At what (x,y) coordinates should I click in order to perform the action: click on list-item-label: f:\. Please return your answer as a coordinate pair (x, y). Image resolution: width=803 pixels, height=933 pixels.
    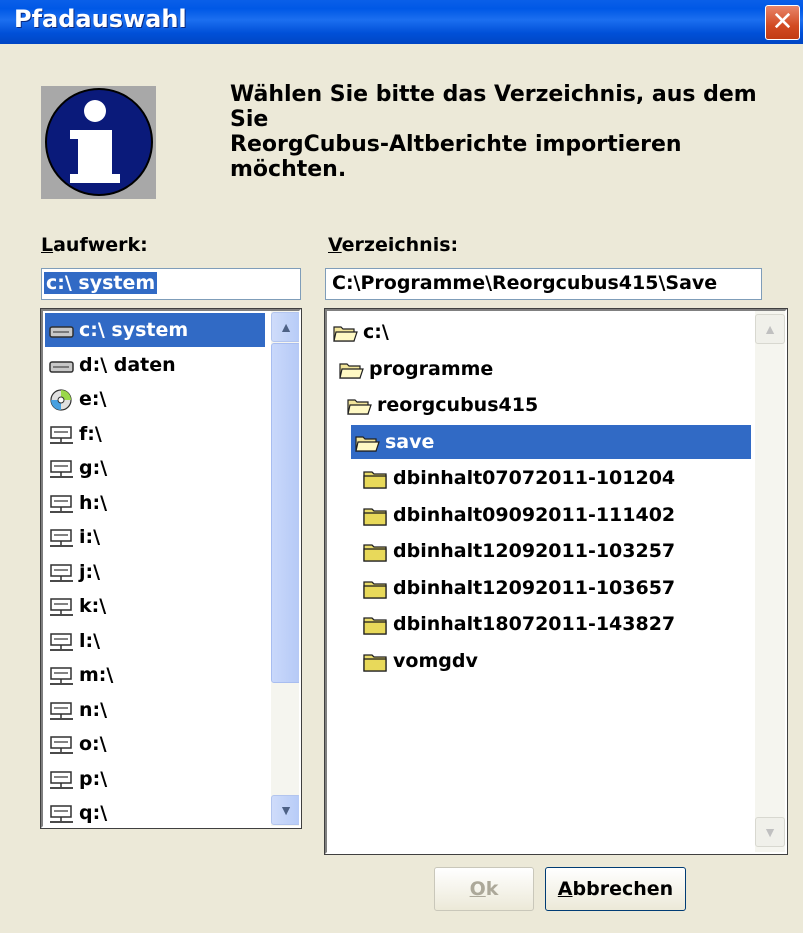
    Looking at the image, I should click on (90, 433).